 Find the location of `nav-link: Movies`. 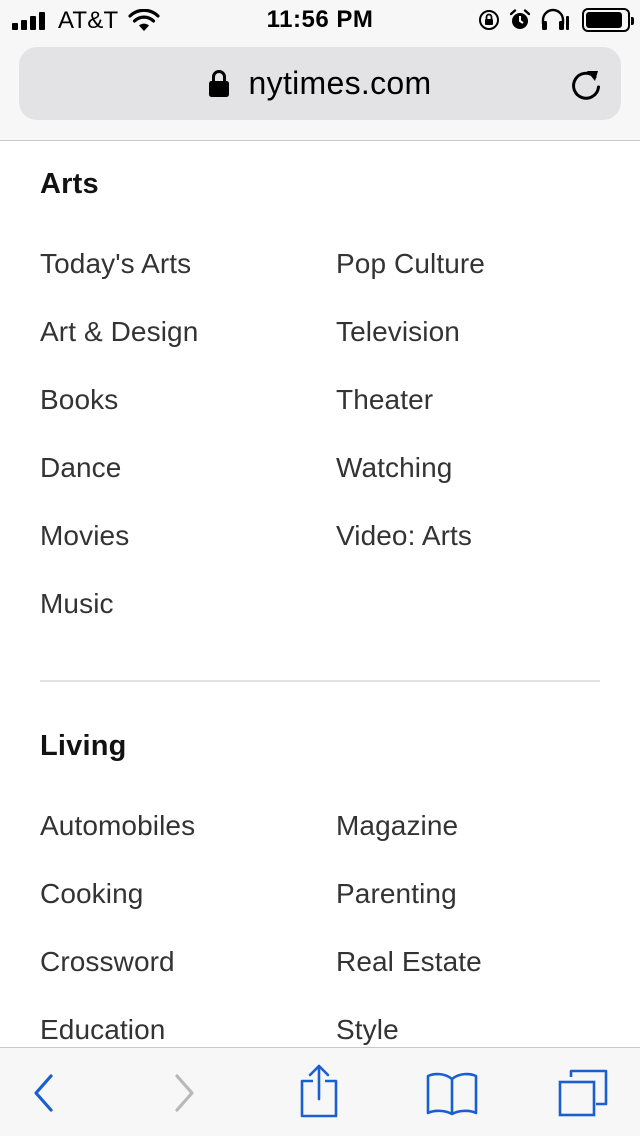

nav-link: Movies is located at coordinates (84, 536).